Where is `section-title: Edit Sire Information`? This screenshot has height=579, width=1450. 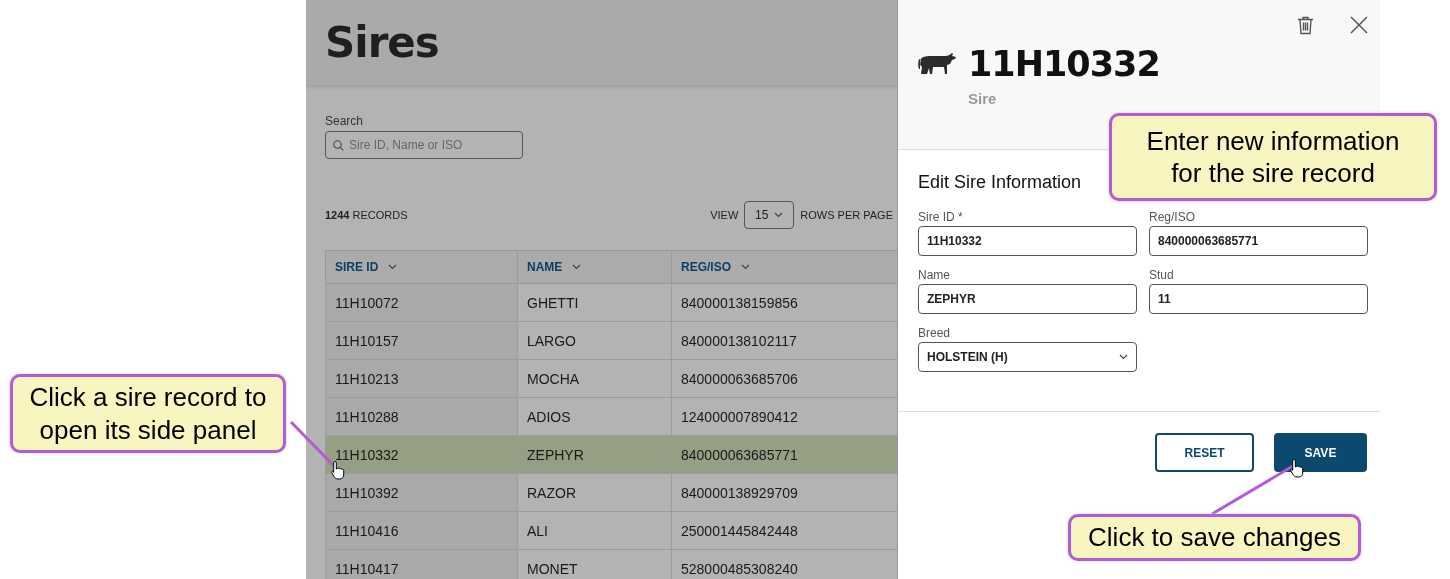 section-title: Edit Sire Information is located at coordinates (1000, 182).